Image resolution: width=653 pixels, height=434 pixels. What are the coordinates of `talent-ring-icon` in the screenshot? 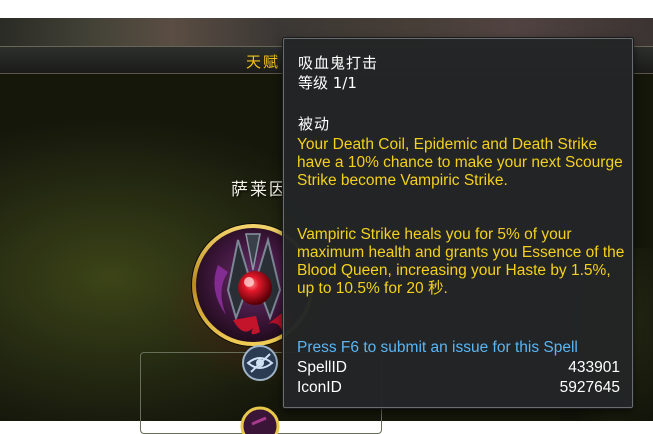 It's located at (260, 419).